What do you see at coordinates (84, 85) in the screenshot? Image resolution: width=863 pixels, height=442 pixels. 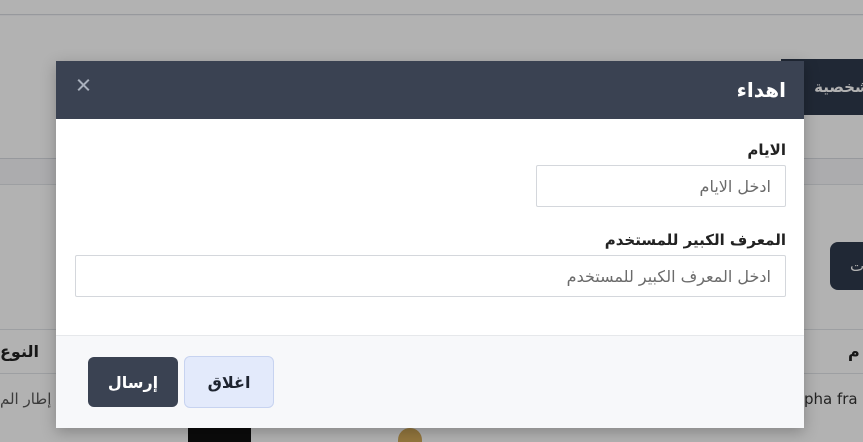 I see `close-icon` at bounding box center [84, 85].